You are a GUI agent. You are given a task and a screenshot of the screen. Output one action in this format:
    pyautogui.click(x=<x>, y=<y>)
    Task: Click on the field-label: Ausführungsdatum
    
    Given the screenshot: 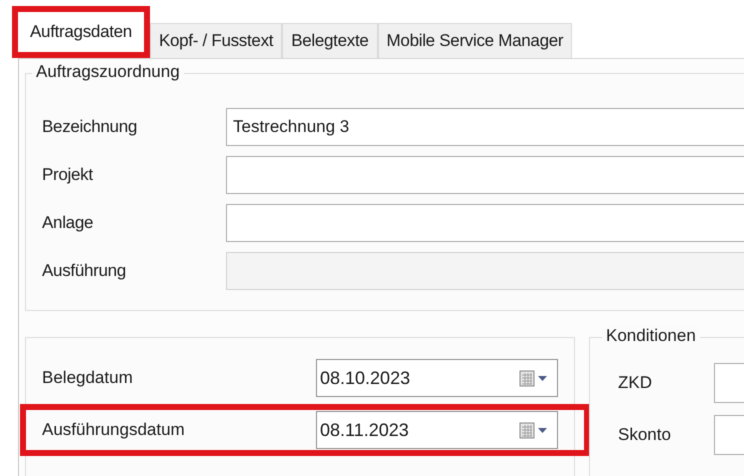 What is the action you would take?
    pyautogui.click(x=113, y=430)
    